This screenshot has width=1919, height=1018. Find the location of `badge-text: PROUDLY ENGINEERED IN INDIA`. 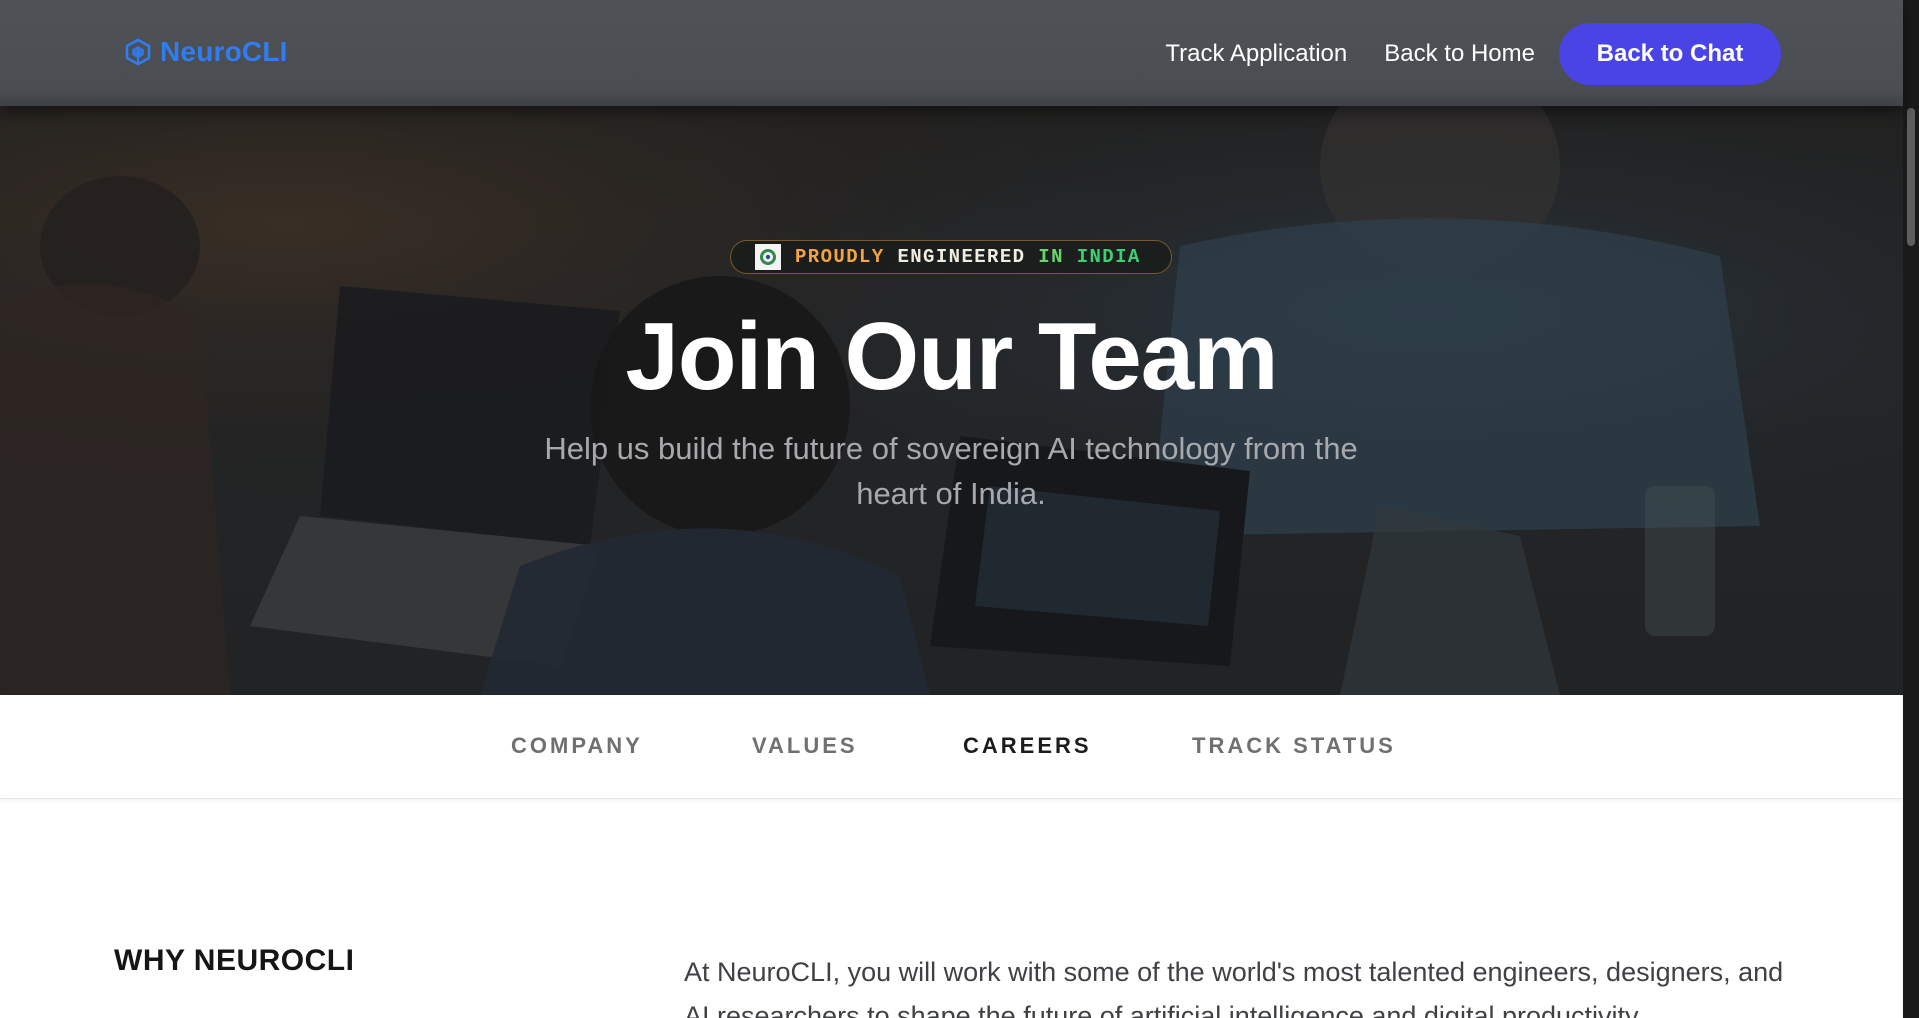

badge-text: PROUDLY ENGINEERED IN INDIA is located at coordinates (968, 257).